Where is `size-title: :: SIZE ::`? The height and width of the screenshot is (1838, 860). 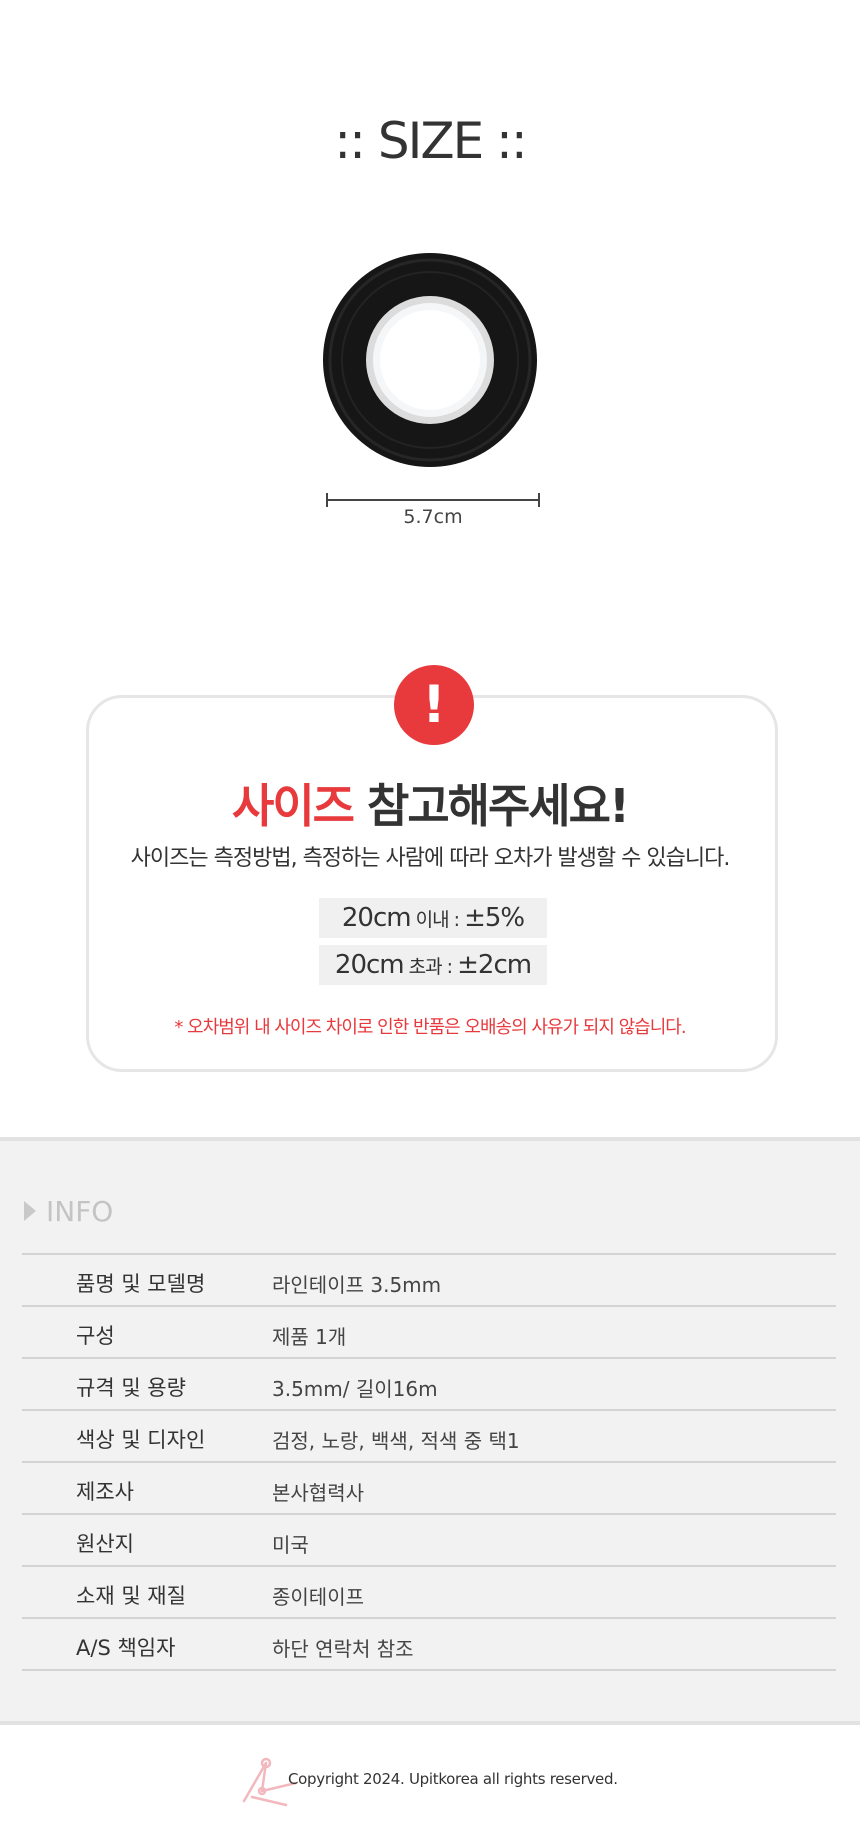 size-title: :: SIZE :: is located at coordinates (431, 141).